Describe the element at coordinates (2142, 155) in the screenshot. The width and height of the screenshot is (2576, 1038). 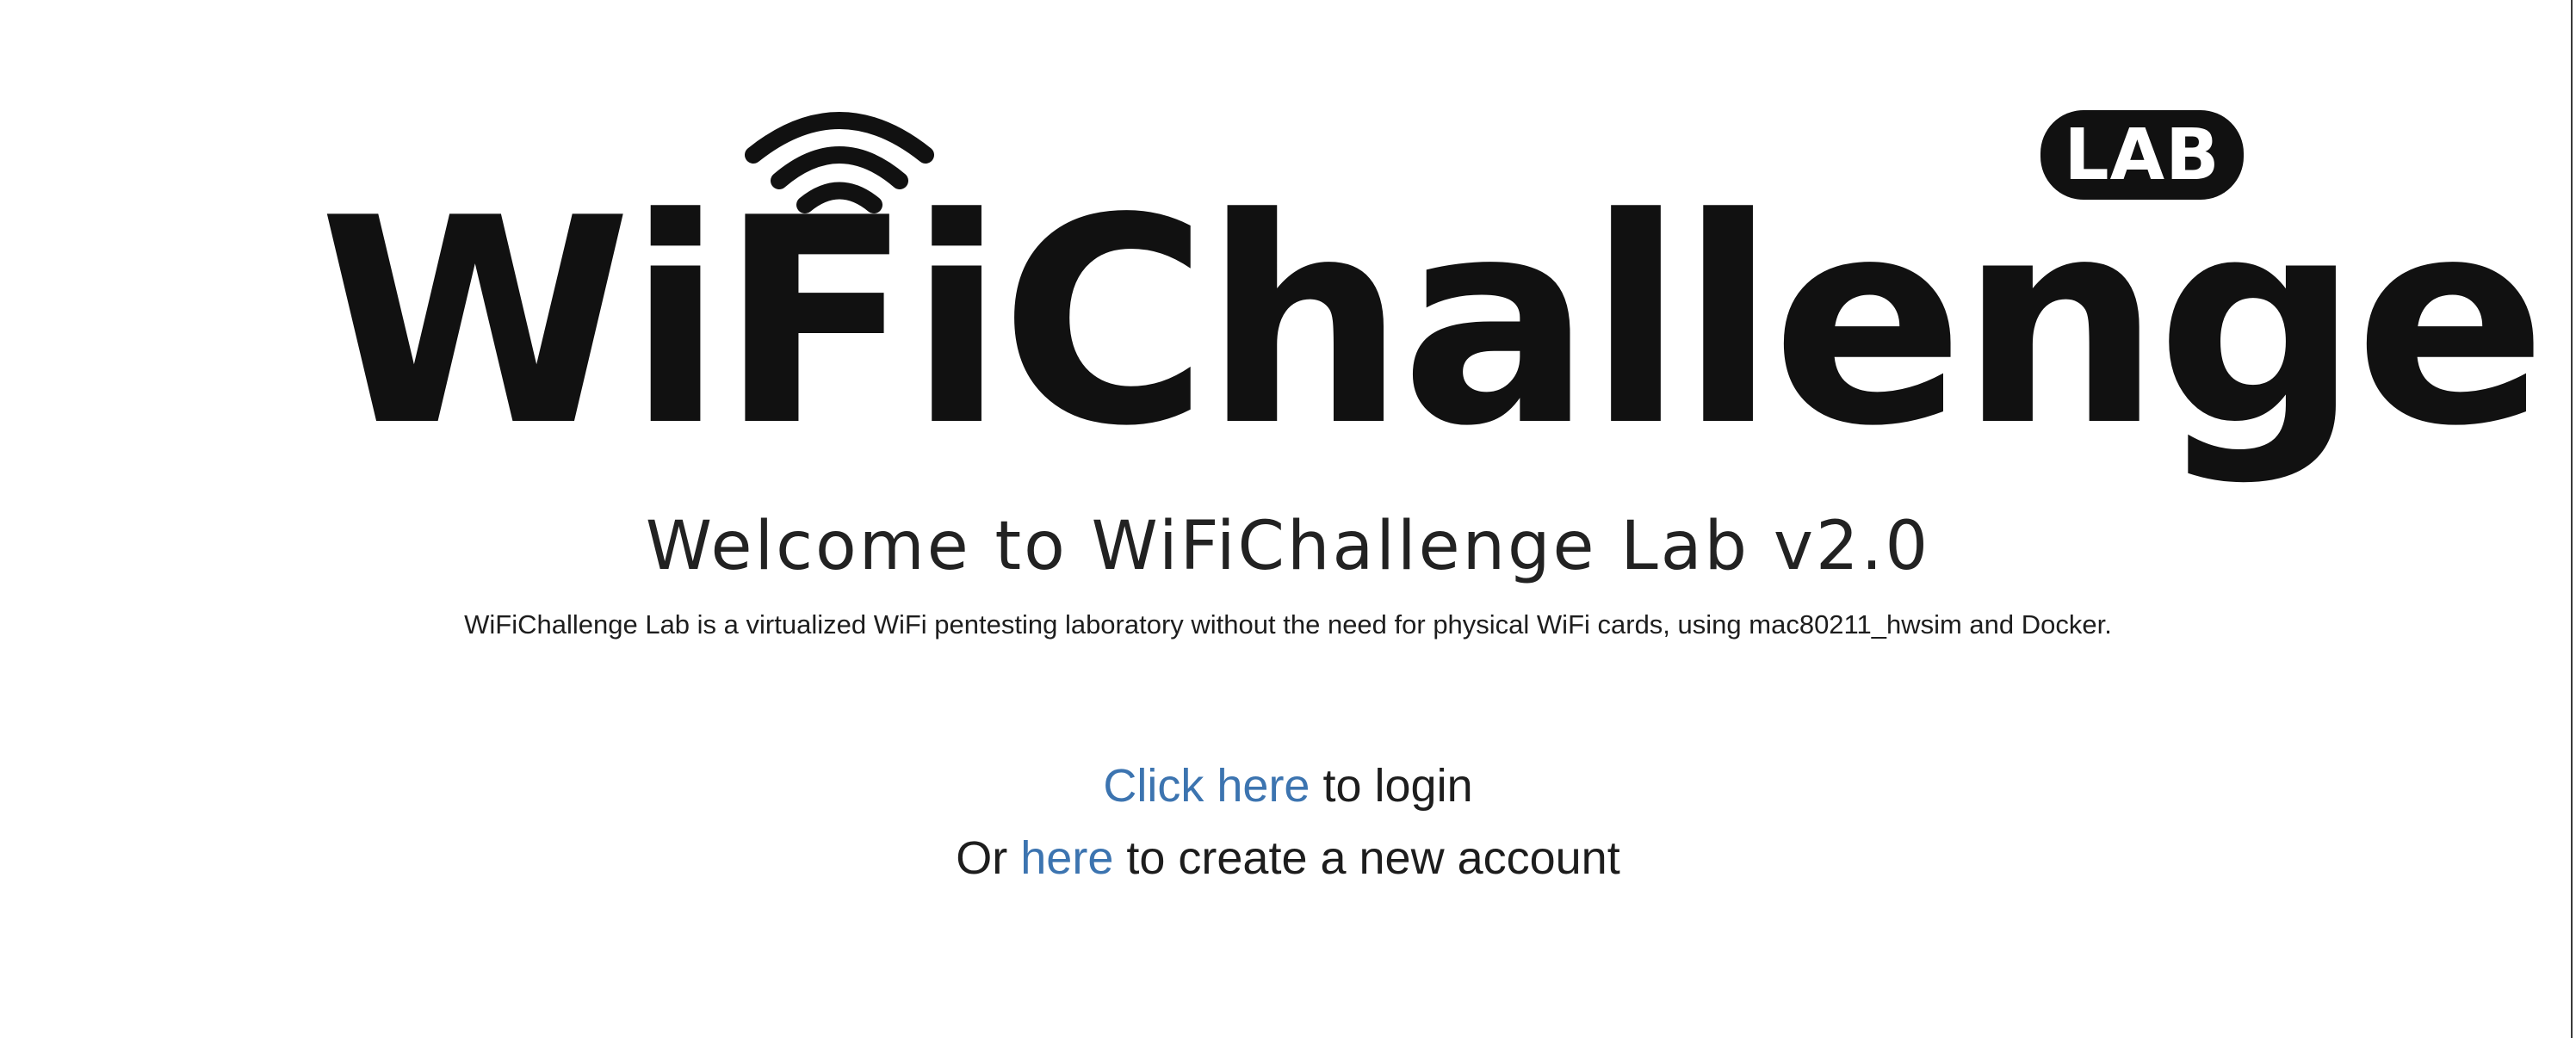
I see `lab-badge: LAB` at that location.